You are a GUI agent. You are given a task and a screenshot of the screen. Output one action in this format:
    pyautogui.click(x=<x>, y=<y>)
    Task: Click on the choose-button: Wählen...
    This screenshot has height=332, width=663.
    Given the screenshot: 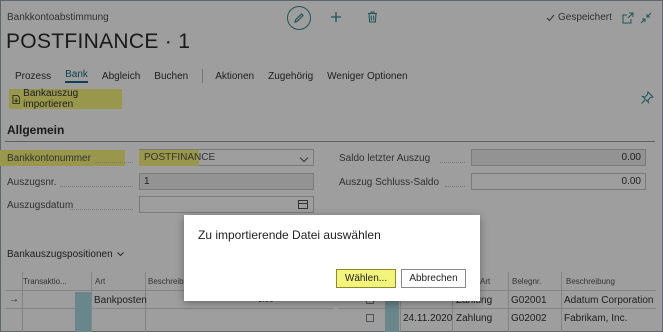 What is the action you would take?
    pyautogui.click(x=366, y=278)
    